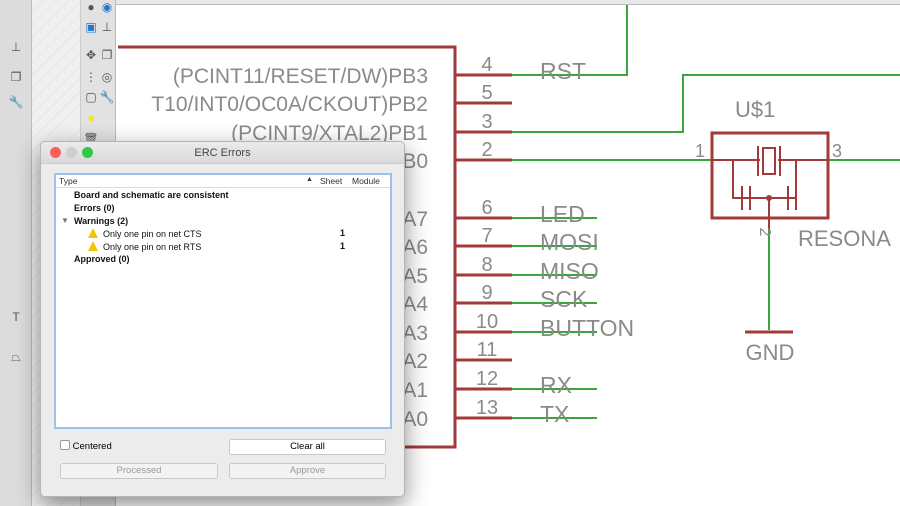  I want to click on disclosure-triangle-icon: ▼, so click(65, 220).